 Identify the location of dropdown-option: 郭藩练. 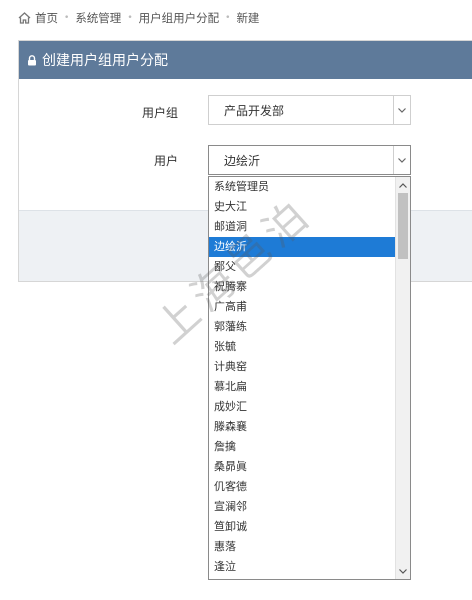
(302, 327).